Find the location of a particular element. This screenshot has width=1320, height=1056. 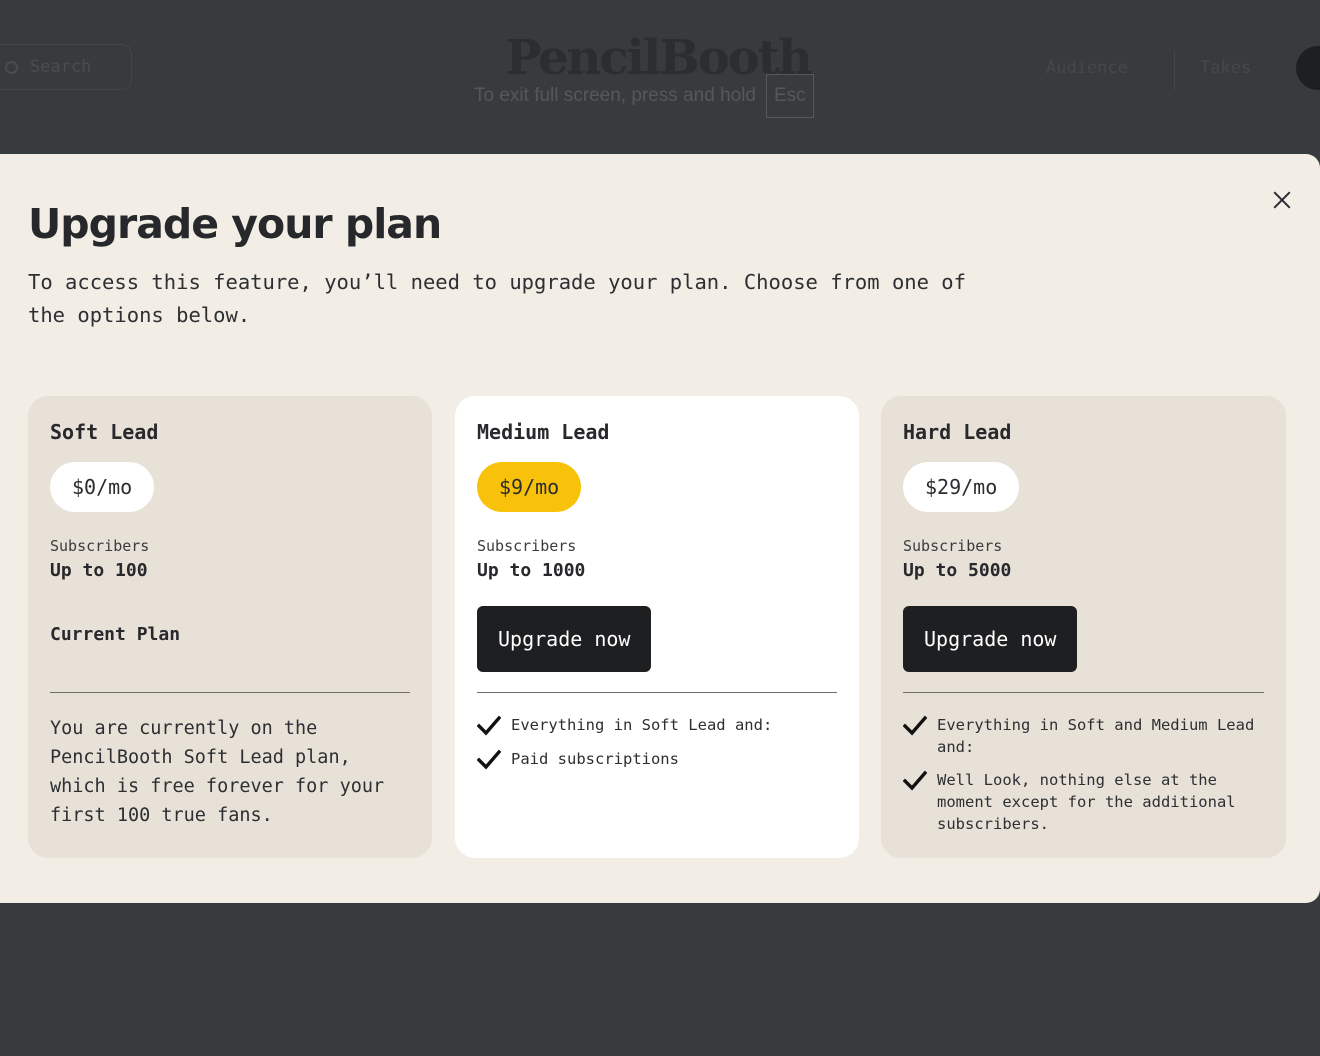

plan-name: Hard Lead is located at coordinates (957, 432).